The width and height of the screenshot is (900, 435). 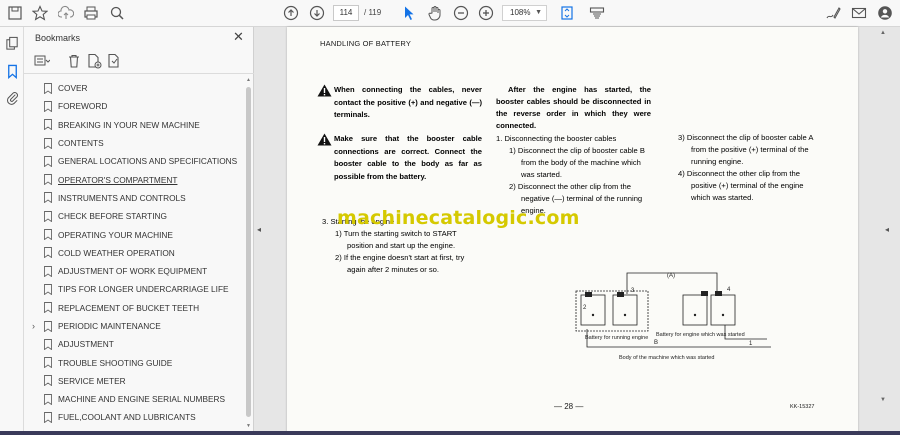 I want to click on bookmark-label: FUEL,COOLANT AND LUBRICANTS, so click(x=127, y=417).